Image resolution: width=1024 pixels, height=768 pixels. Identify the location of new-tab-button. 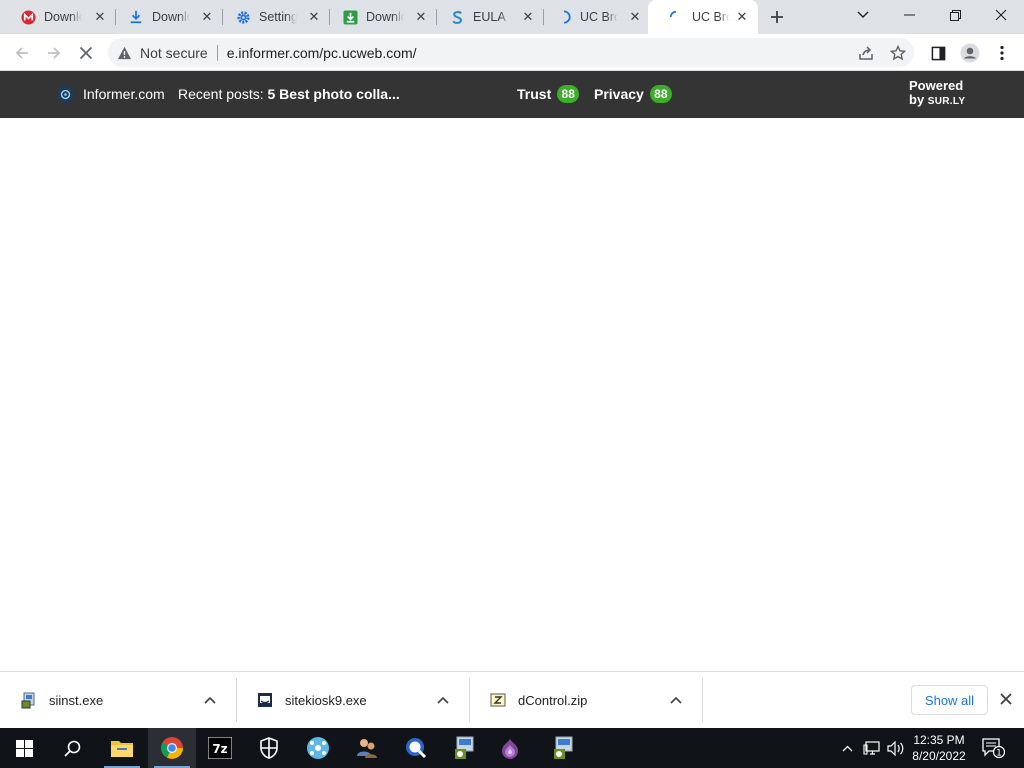
(777, 17).